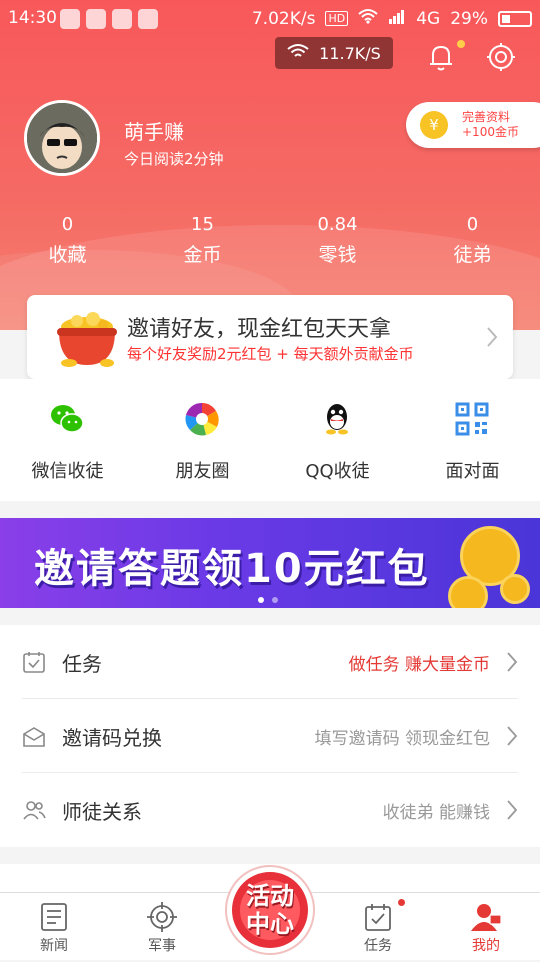 The height and width of the screenshot is (962, 540). Describe the element at coordinates (378, 917) in the screenshot. I see `task-icon` at that location.